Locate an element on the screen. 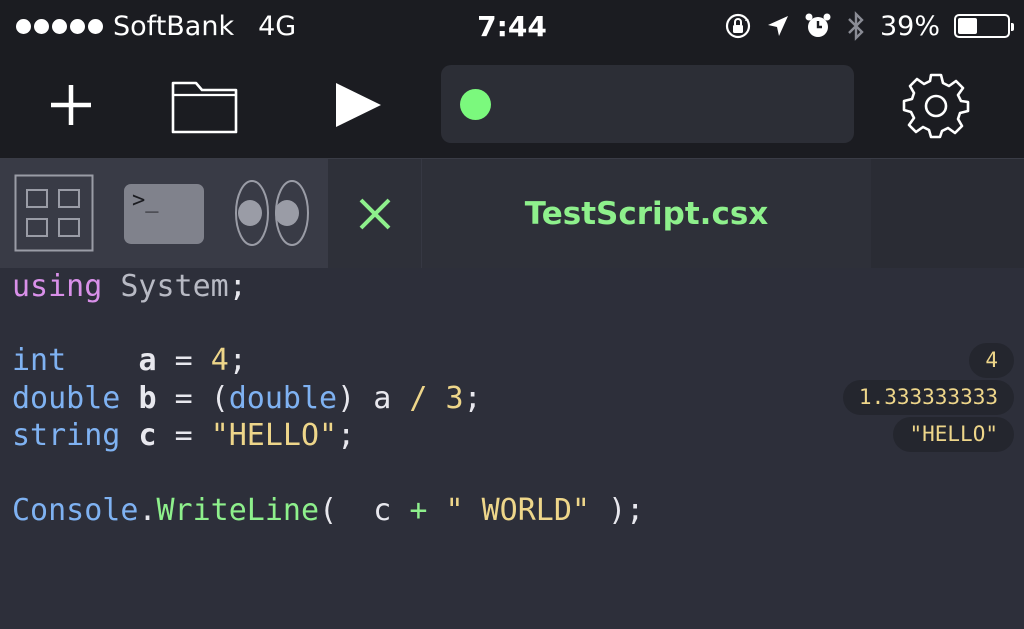  status-bar: SoftBank 4G 7:44 39% is located at coordinates (512, 26).